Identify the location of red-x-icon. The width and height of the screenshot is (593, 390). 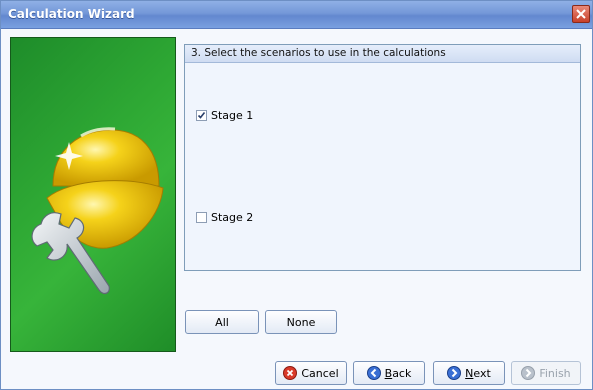
(290, 373).